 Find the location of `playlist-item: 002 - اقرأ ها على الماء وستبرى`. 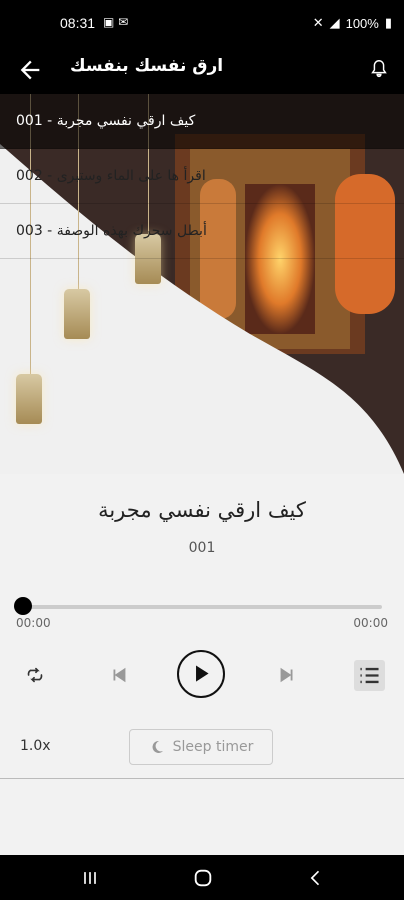

playlist-item: 002 - اقرأ ها على الماء وستبرى is located at coordinates (202, 176).